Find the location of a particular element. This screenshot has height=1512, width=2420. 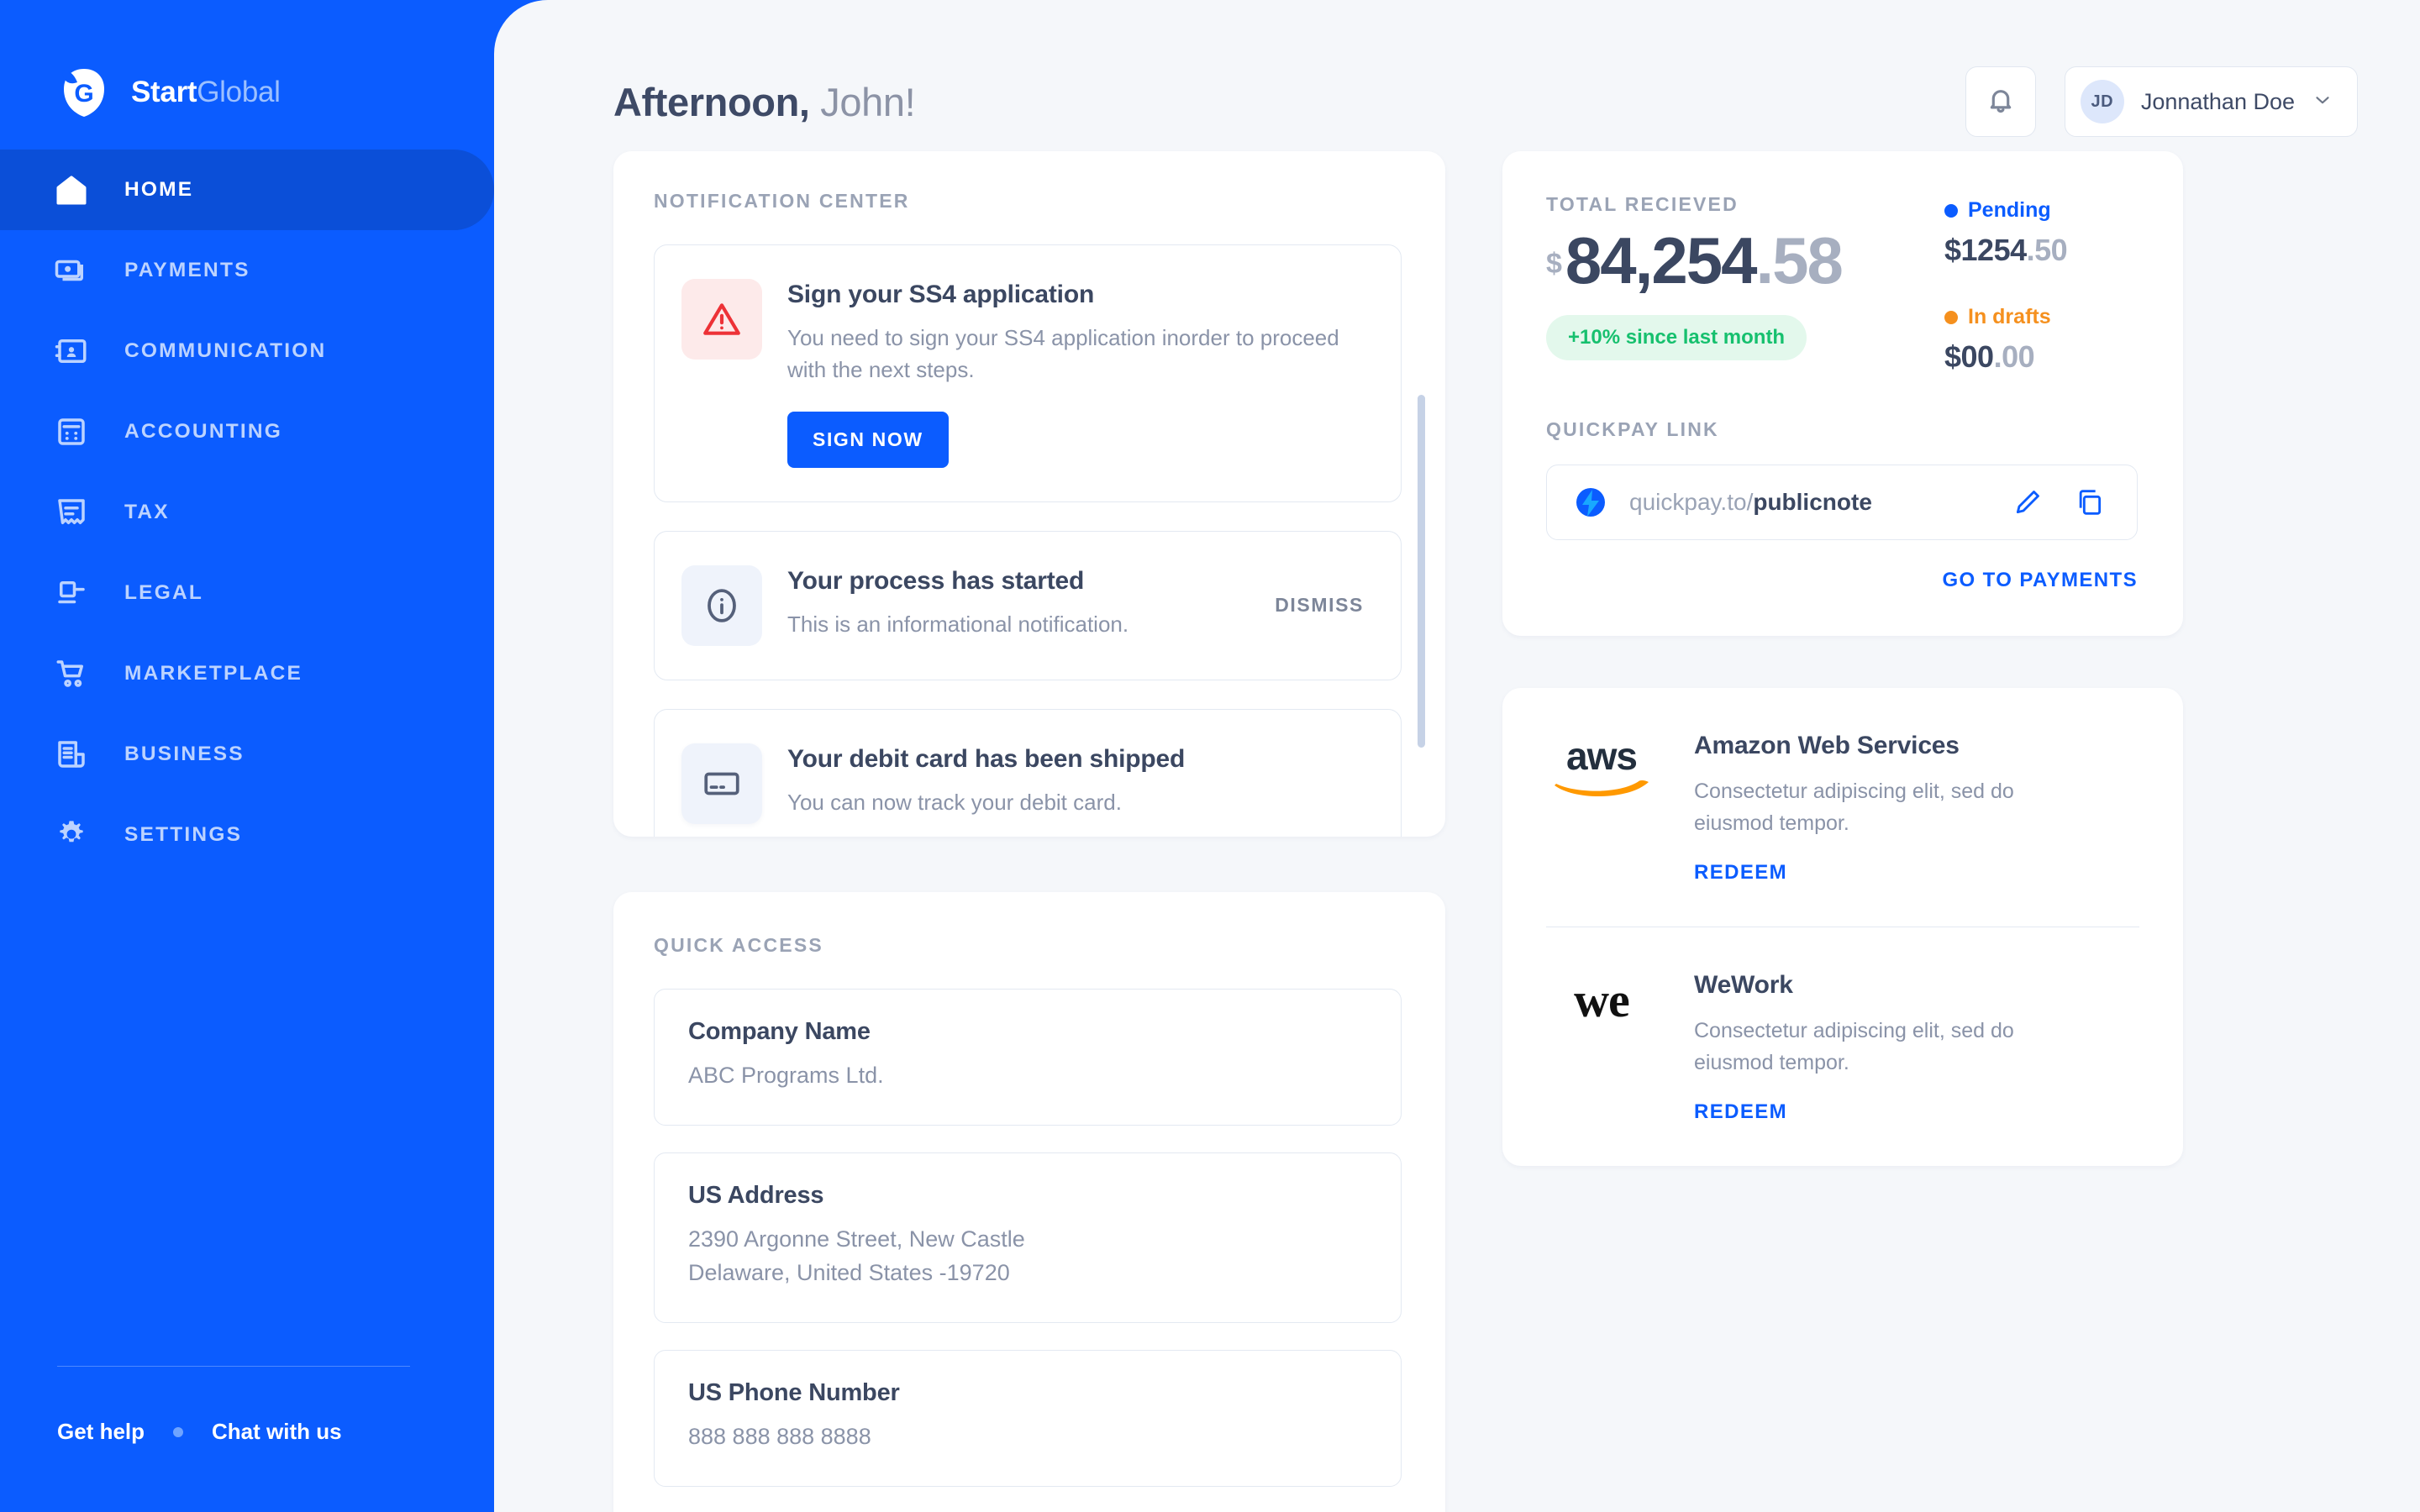

home-icon is located at coordinates (71, 190).